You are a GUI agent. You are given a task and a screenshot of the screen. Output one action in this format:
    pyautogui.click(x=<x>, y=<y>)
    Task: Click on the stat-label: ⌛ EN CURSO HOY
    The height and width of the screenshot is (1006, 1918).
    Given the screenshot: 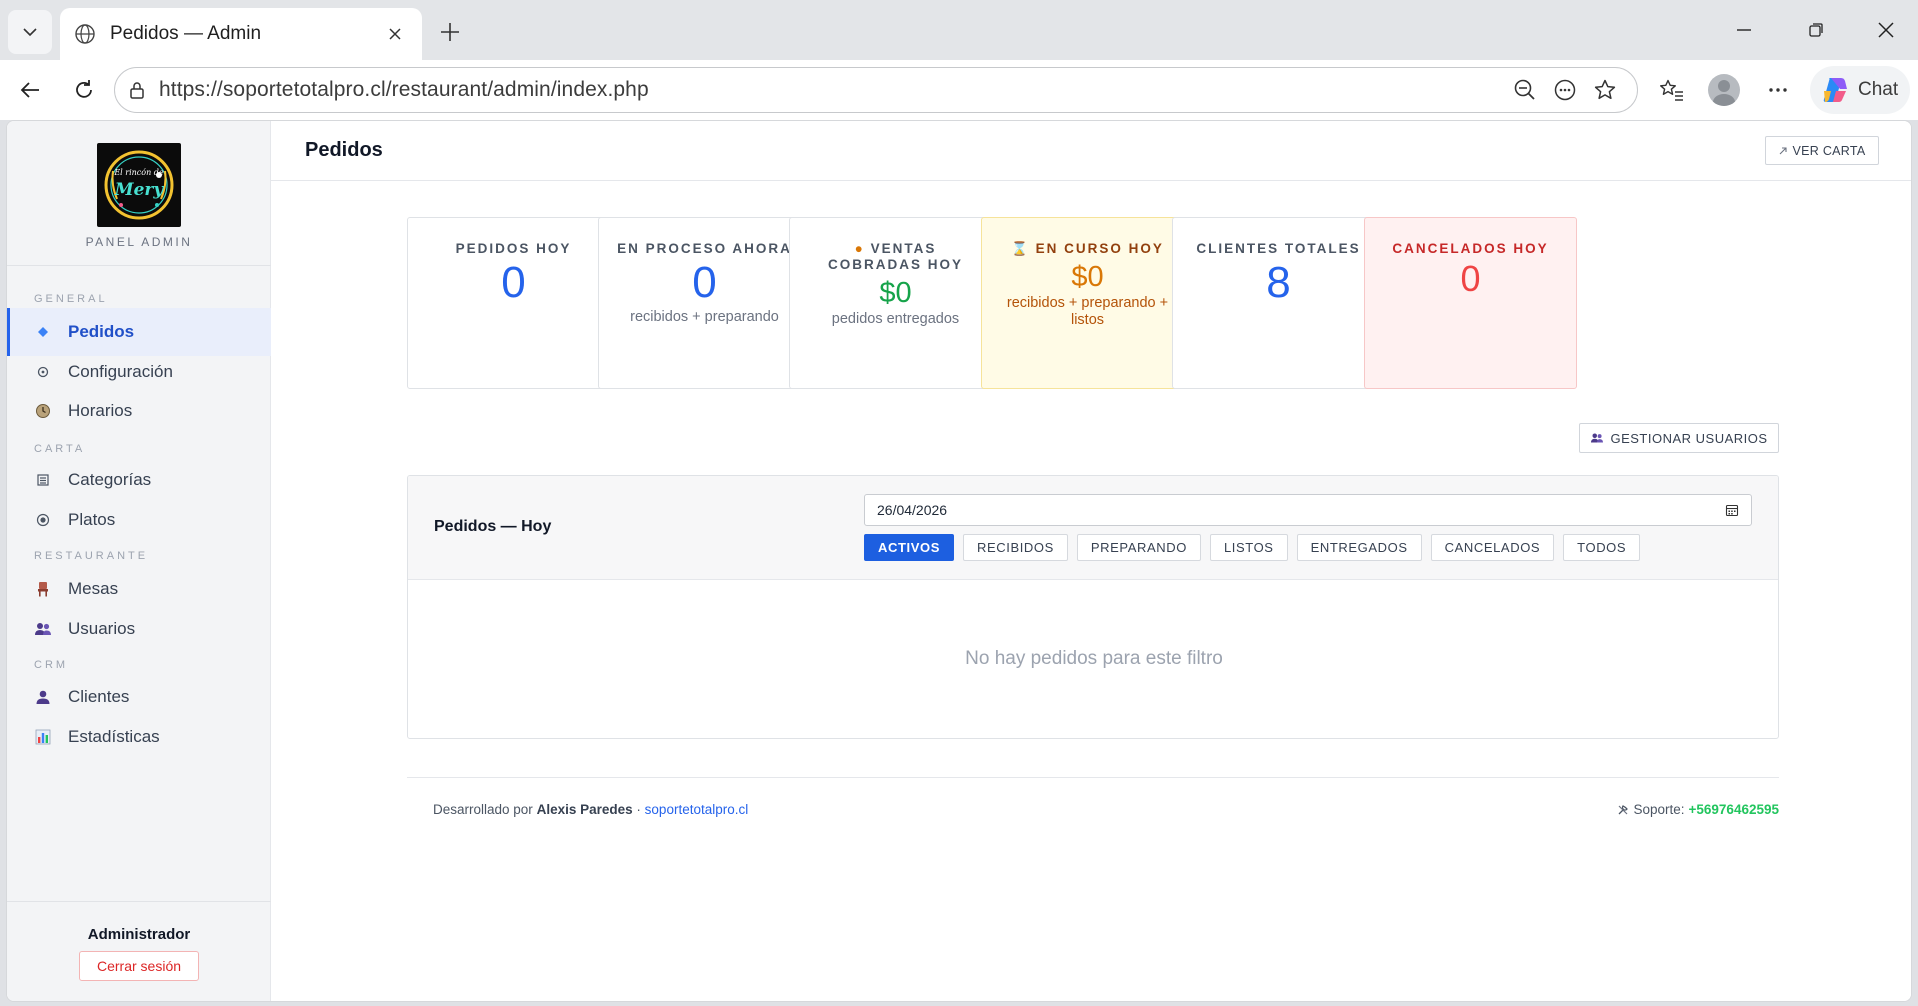 What is the action you would take?
    pyautogui.click(x=1087, y=249)
    